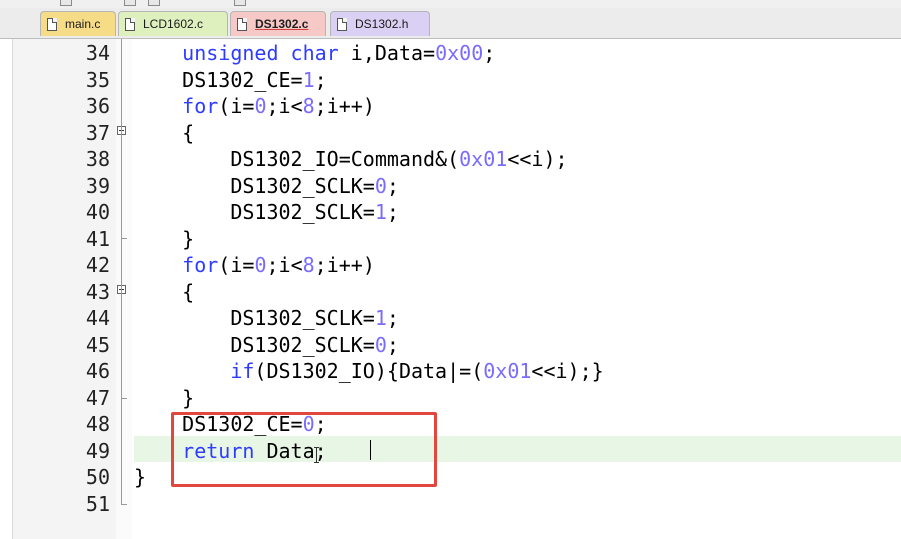 This screenshot has height=539, width=901. Describe the element at coordinates (350, 159) in the screenshot. I see `code-line: DS1302_IO=Command&(0x01<<i);` at that location.